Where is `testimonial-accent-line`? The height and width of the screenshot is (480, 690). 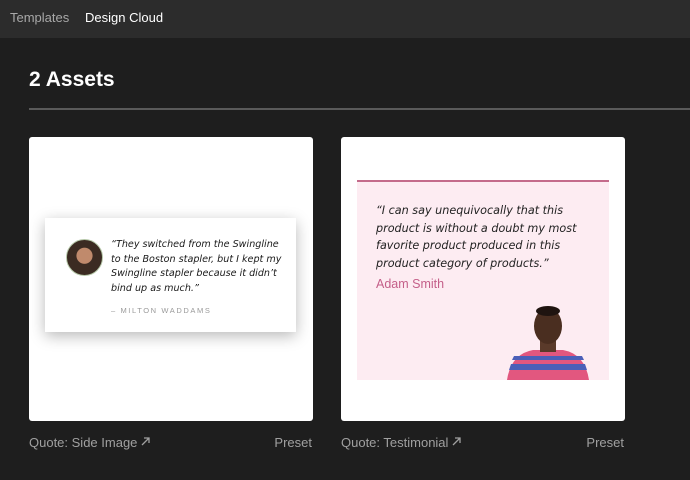
testimonial-accent-line is located at coordinates (483, 181).